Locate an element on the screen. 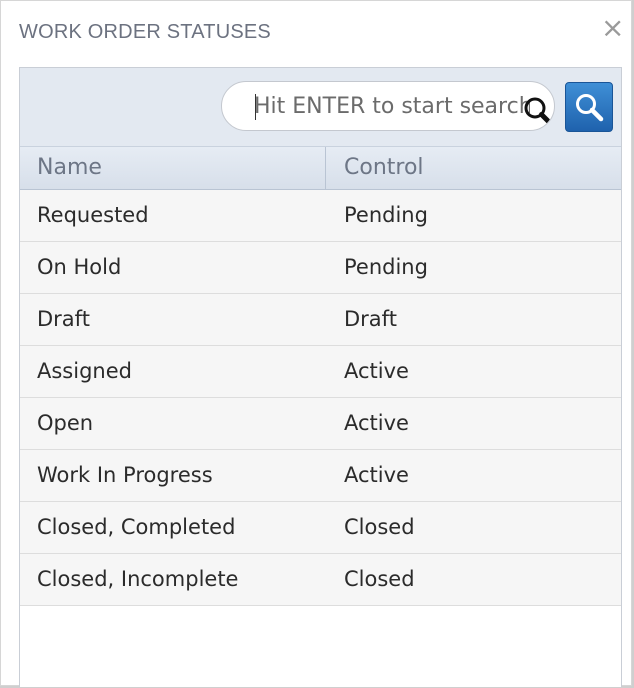  table-row: Work In Progress Active is located at coordinates (320, 476).